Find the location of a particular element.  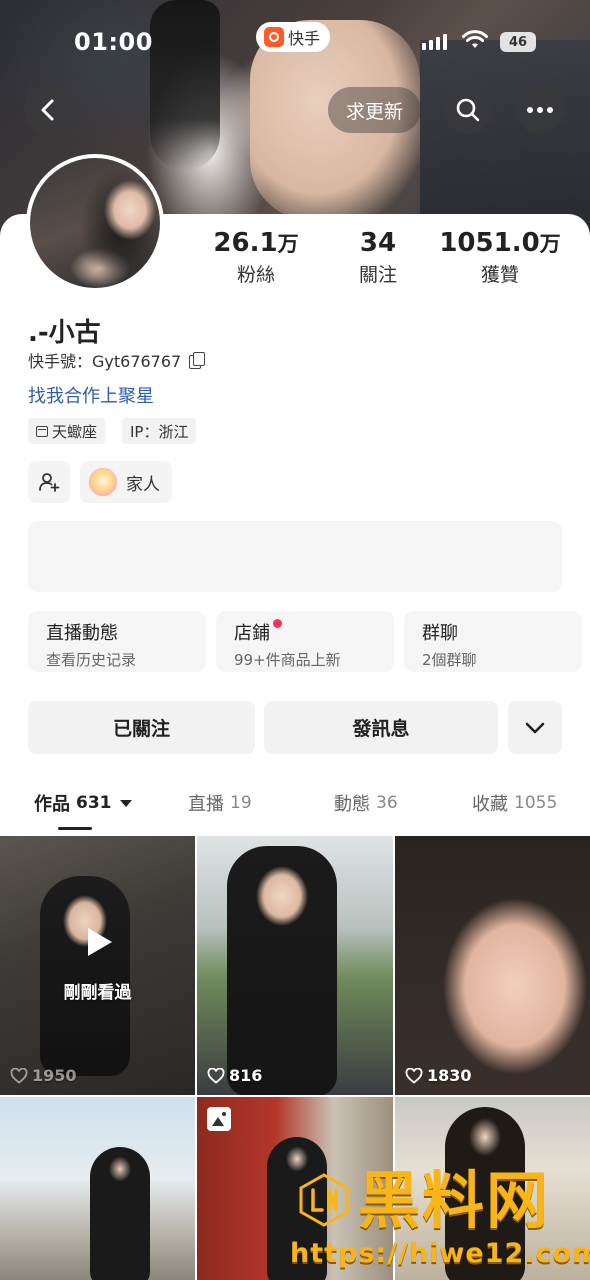

avatar is located at coordinates (95, 223).